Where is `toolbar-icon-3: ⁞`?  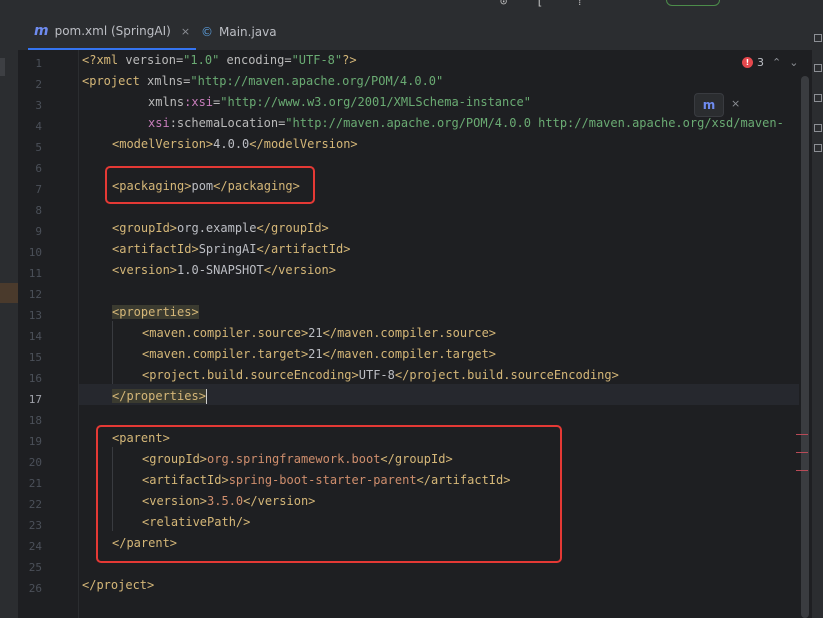
toolbar-icon-3: ⁞ is located at coordinates (579, 4).